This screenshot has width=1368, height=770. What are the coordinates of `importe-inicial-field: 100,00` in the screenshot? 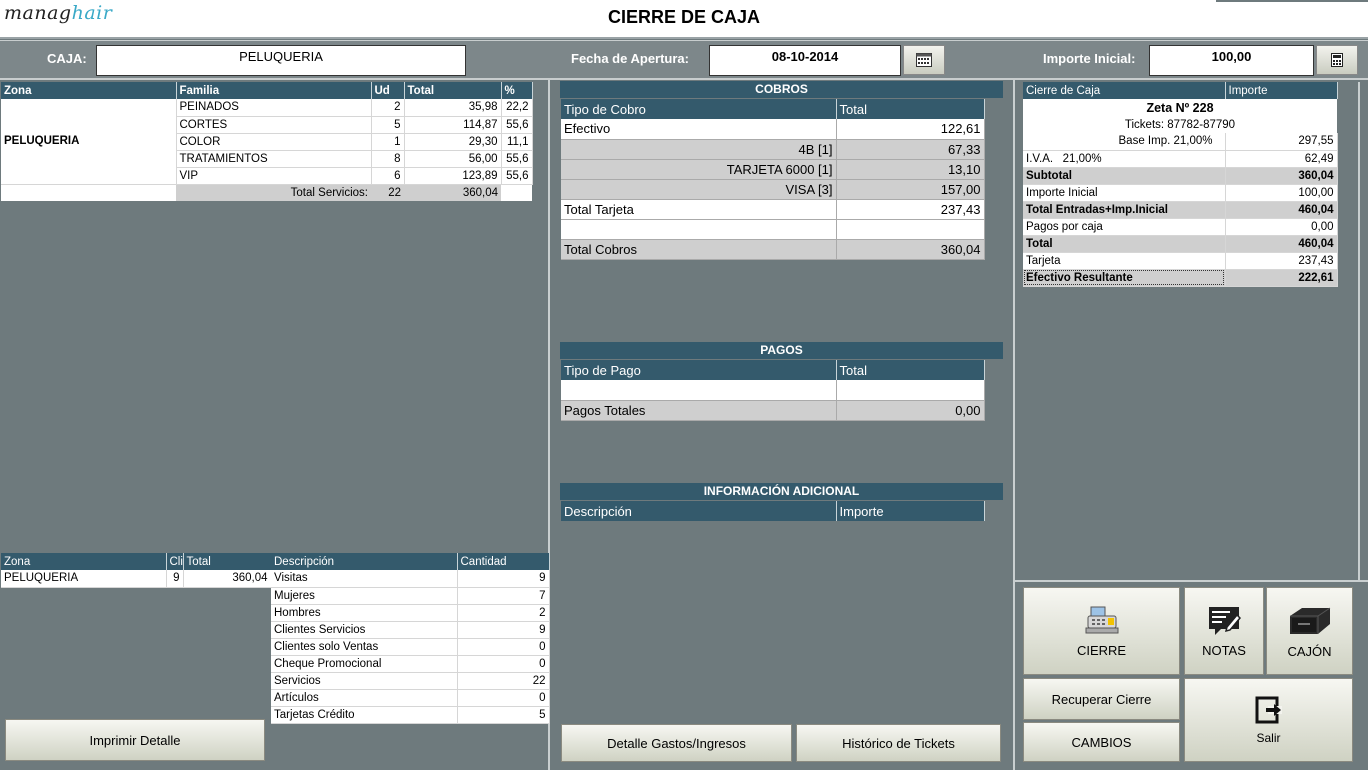 It's located at (1231, 60).